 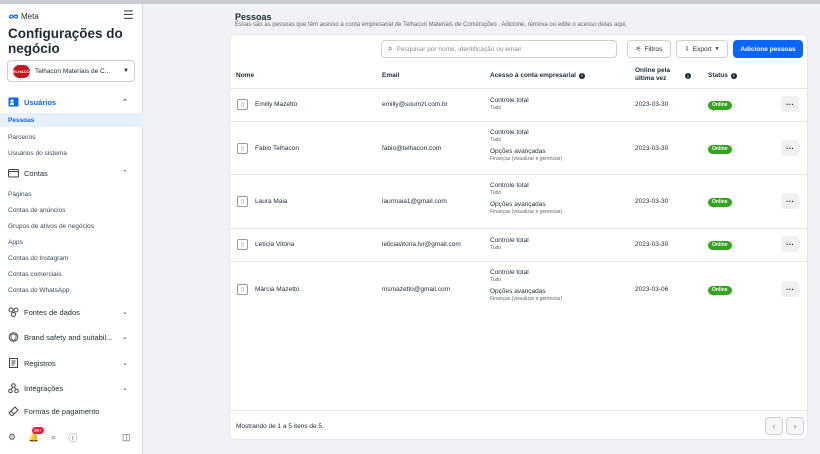 What do you see at coordinates (71, 258) in the screenshot?
I see `sidebar-item-instagram: Contas do Instagram` at bounding box center [71, 258].